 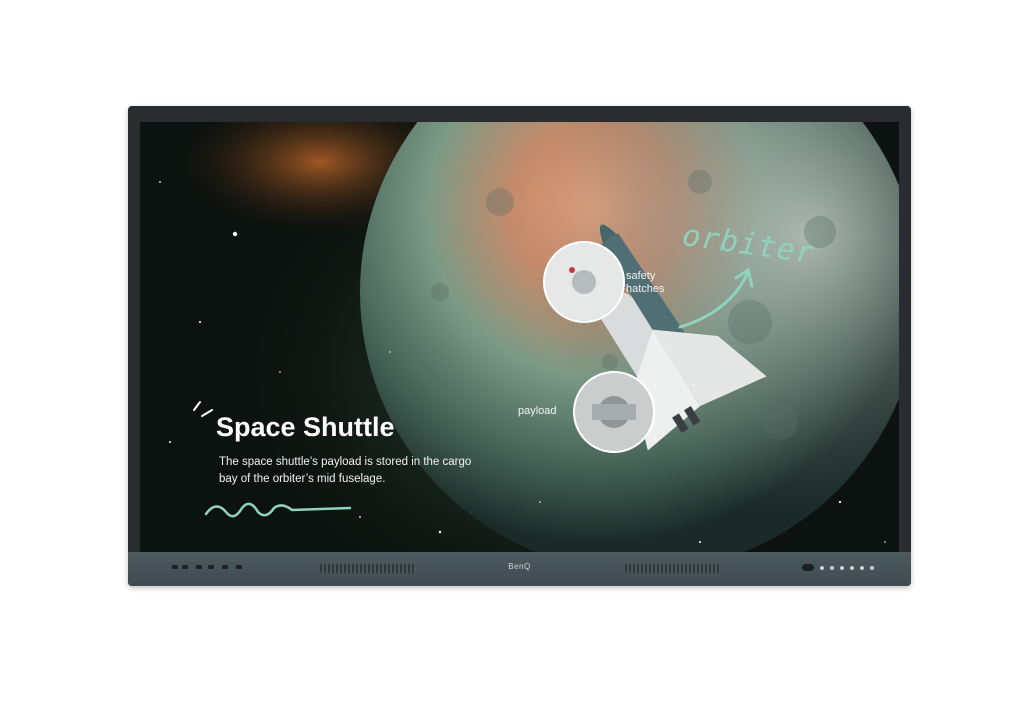 What do you see at coordinates (368, 568) in the screenshot?
I see `left-speaker-grille` at bounding box center [368, 568].